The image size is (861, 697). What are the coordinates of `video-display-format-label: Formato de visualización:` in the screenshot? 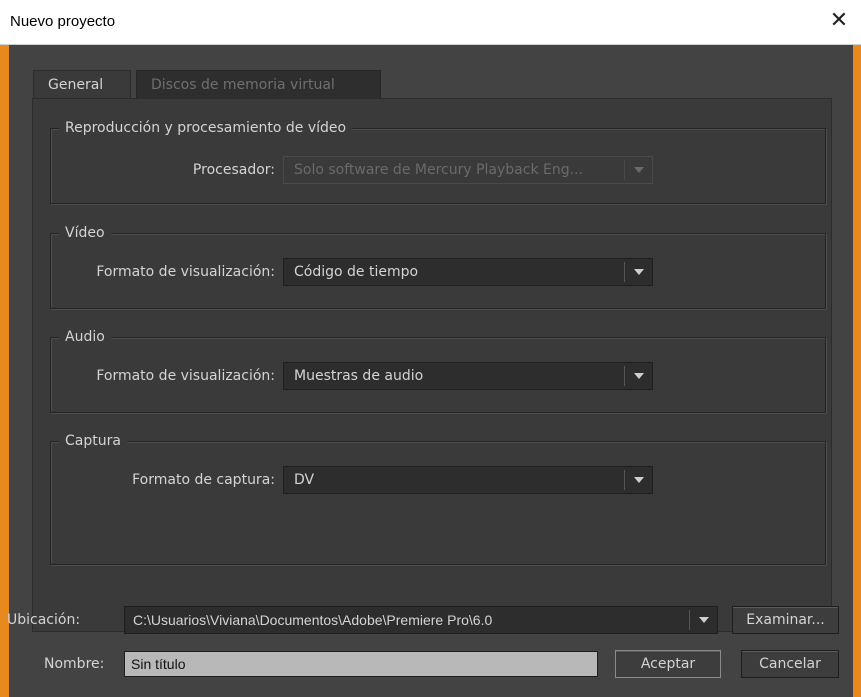 It's located at (185, 272).